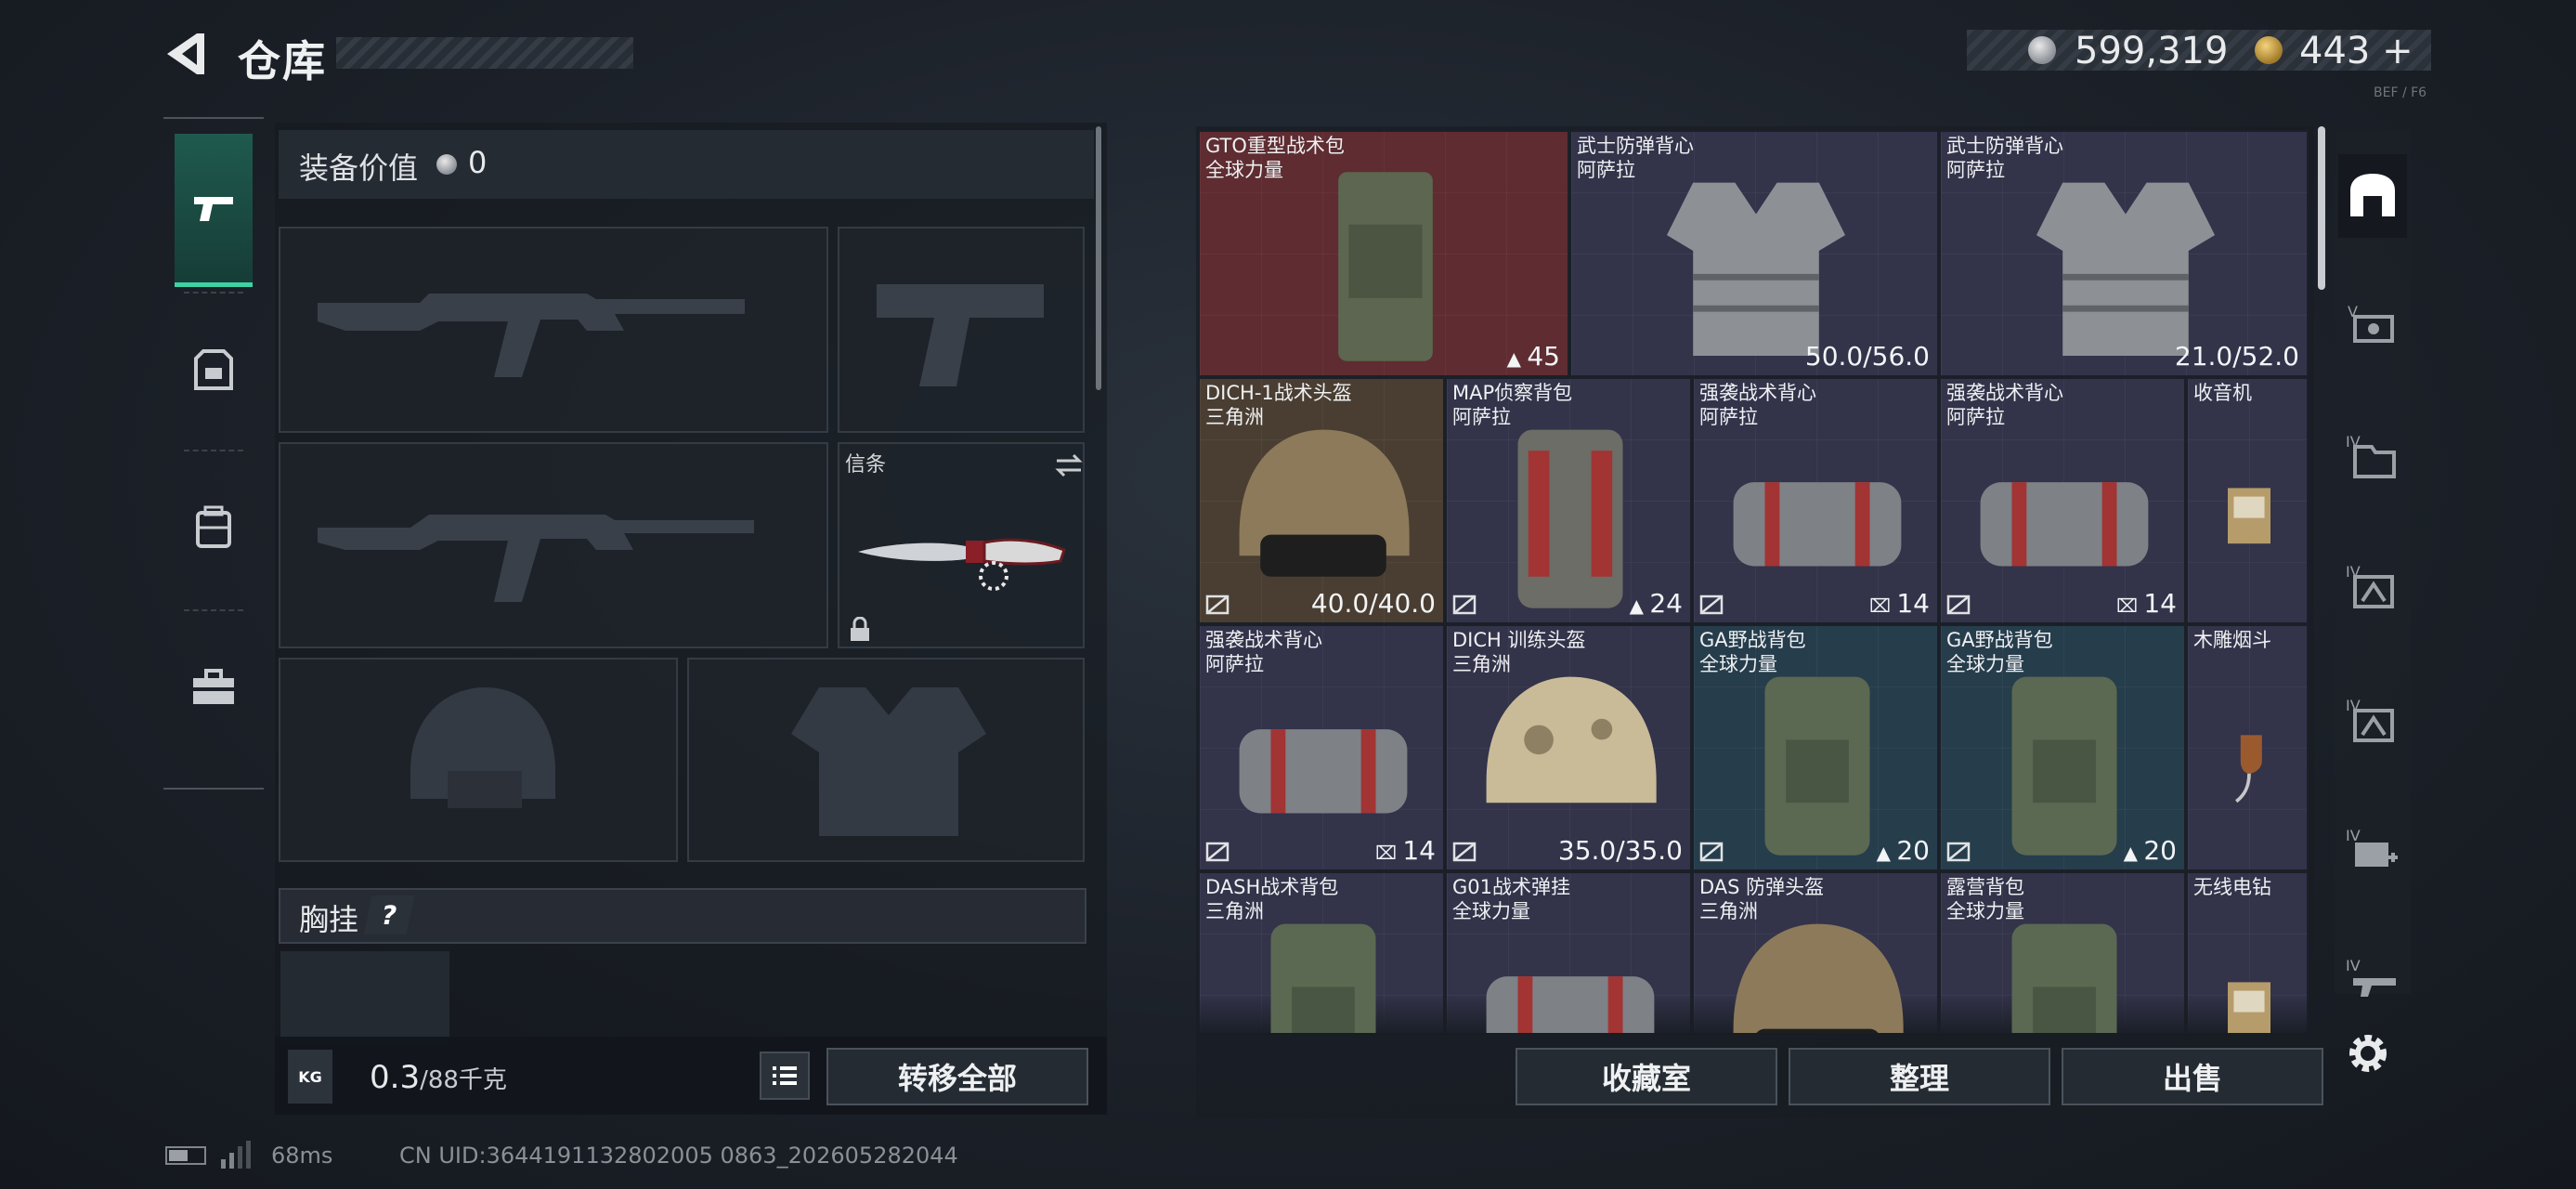  Describe the element at coordinates (364, 998) in the screenshot. I see `chest-rig-slot` at that location.